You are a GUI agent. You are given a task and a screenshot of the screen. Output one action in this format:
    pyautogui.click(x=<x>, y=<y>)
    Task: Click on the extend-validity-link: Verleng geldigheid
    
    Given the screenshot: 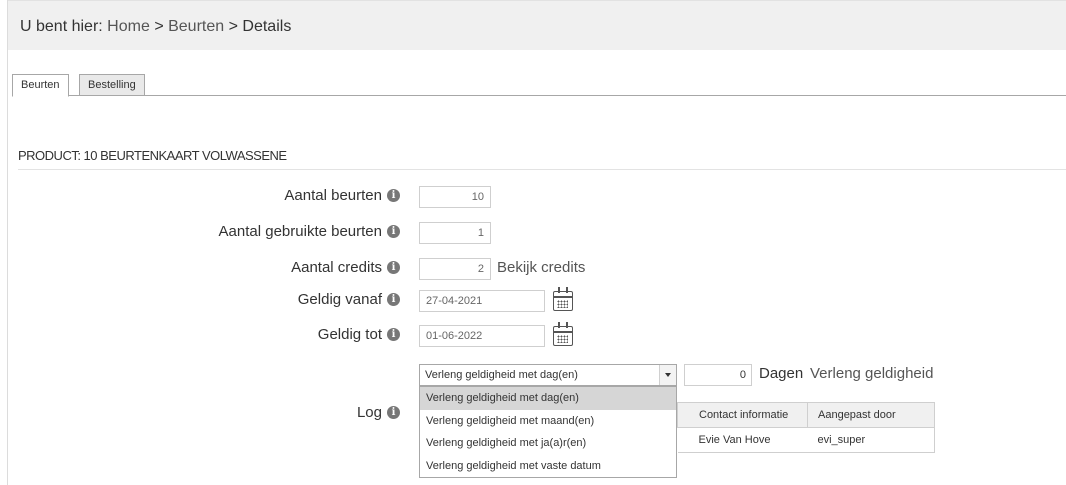 What is the action you would take?
    pyautogui.click(x=871, y=373)
    